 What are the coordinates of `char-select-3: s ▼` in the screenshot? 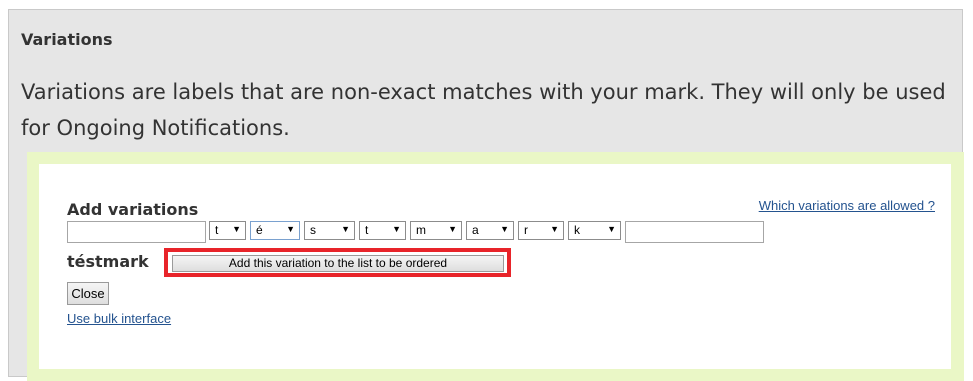 It's located at (329, 230).